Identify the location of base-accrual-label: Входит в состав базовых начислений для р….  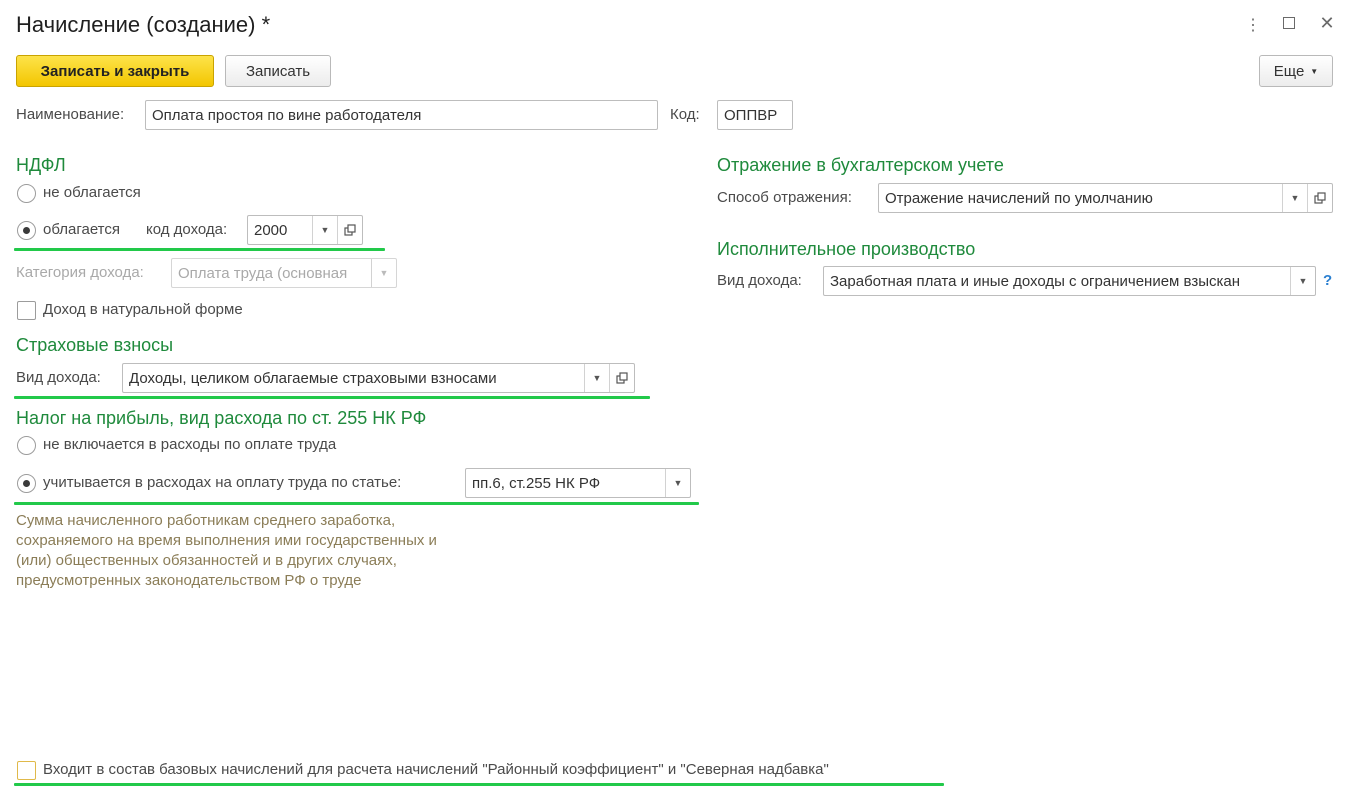
(436, 769).